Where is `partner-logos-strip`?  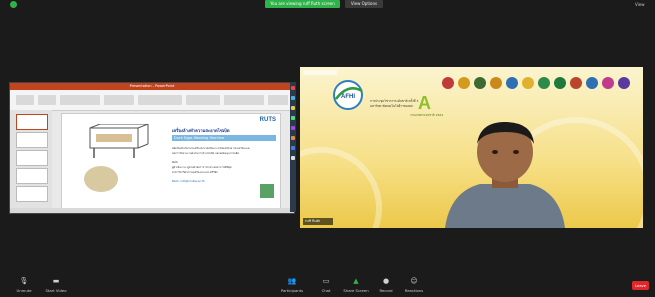 partner-logos-strip is located at coordinates (540, 84).